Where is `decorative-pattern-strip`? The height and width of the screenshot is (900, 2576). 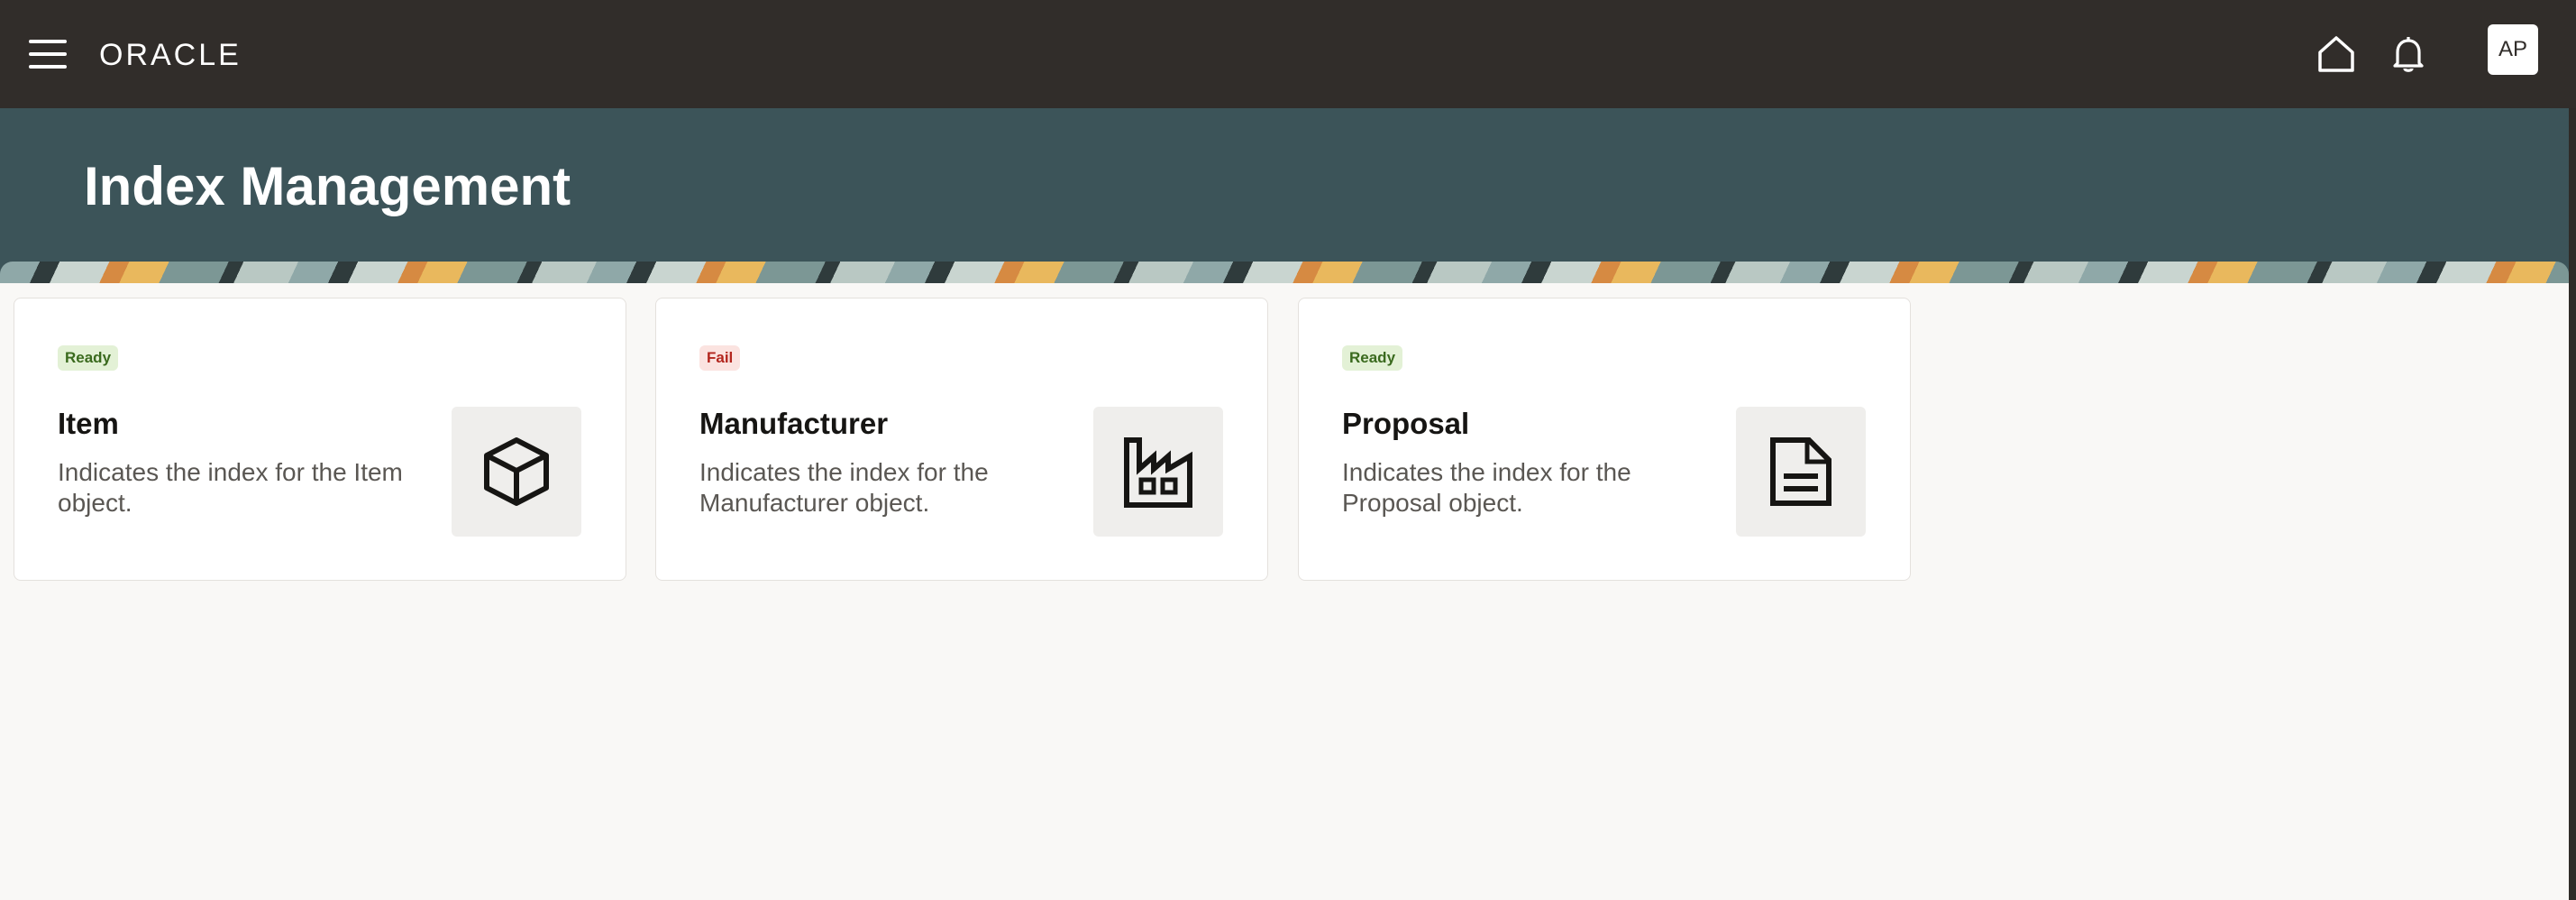
decorative-pattern-strip is located at coordinates (1284, 272).